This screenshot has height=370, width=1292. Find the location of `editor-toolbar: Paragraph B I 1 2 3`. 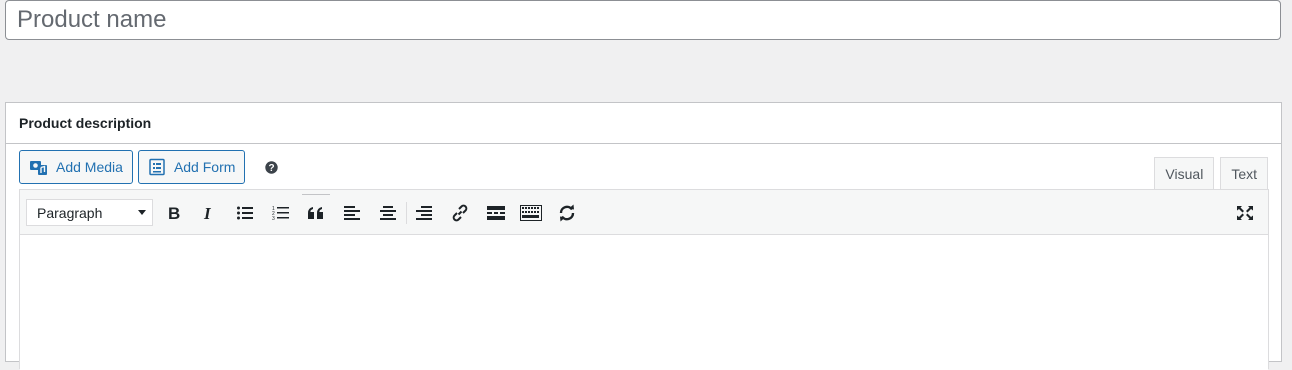

editor-toolbar: Paragraph B I 1 2 3 is located at coordinates (644, 212).